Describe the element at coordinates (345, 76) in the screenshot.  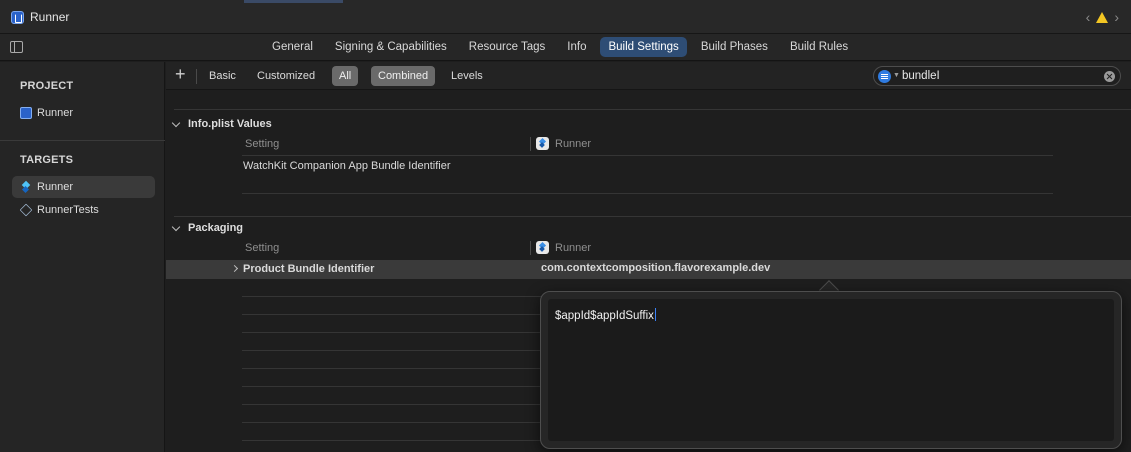
I see `filter-all-button: All` at that location.